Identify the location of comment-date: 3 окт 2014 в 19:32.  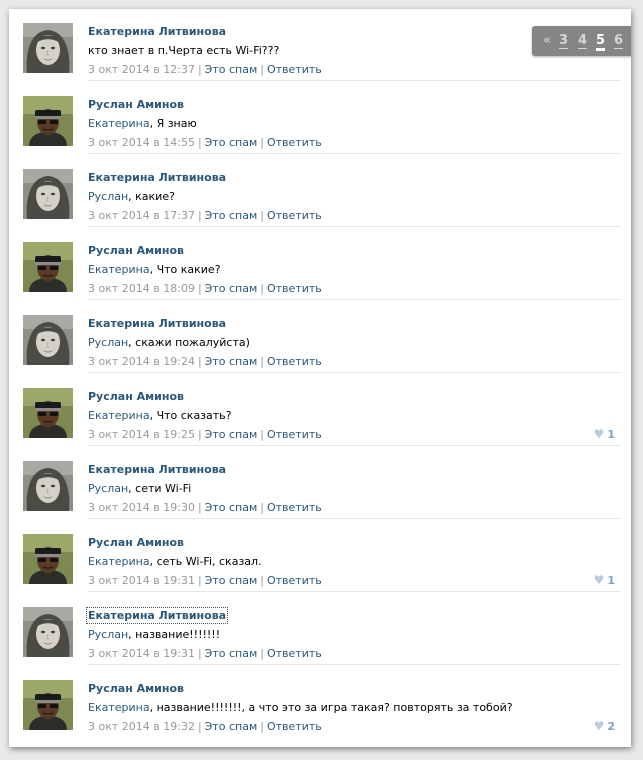
(141, 726).